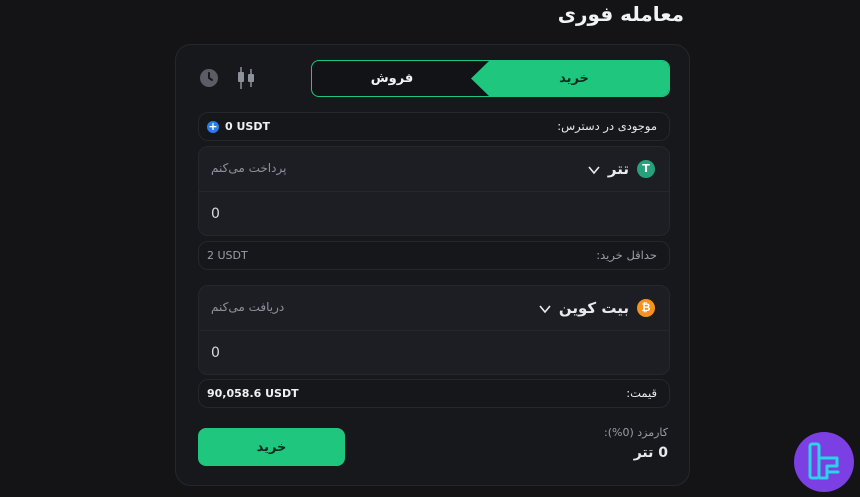  I want to click on receive-box: ₿ بیت کوین دریافت می‌کنم, so click(434, 330).